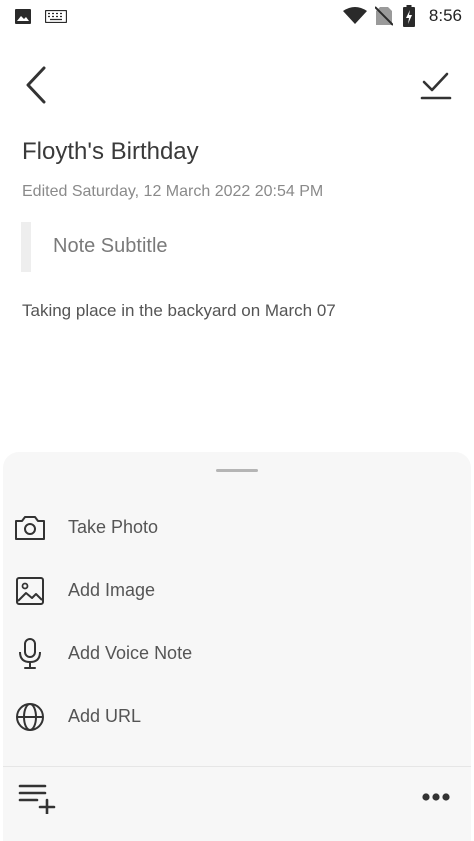  Describe the element at coordinates (435, 797) in the screenshot. I see `more-options-icon` at that location.